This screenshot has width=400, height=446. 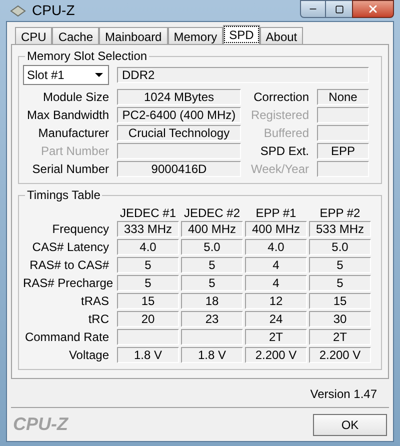 What do you see at coordinates (285, 133) in the screenshot?
I see `field-label: Buffered` at bounding box center [285, 133].